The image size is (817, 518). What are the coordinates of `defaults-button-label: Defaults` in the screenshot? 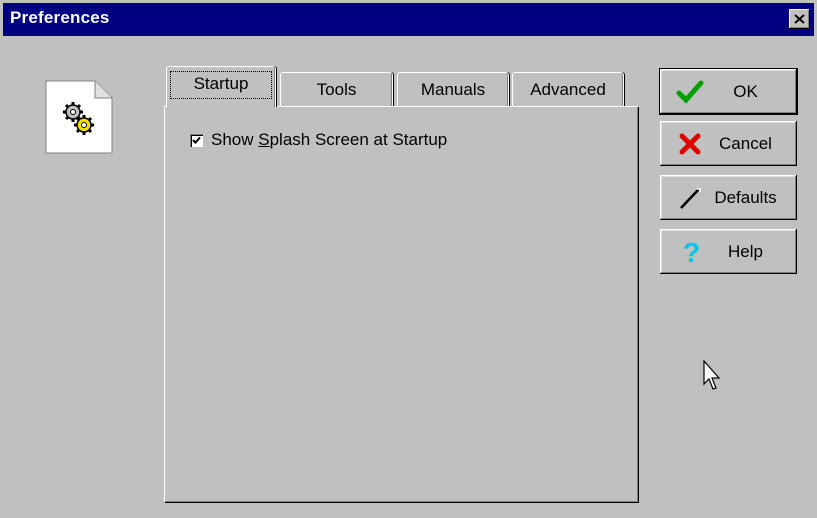 It's located at (745, 197).